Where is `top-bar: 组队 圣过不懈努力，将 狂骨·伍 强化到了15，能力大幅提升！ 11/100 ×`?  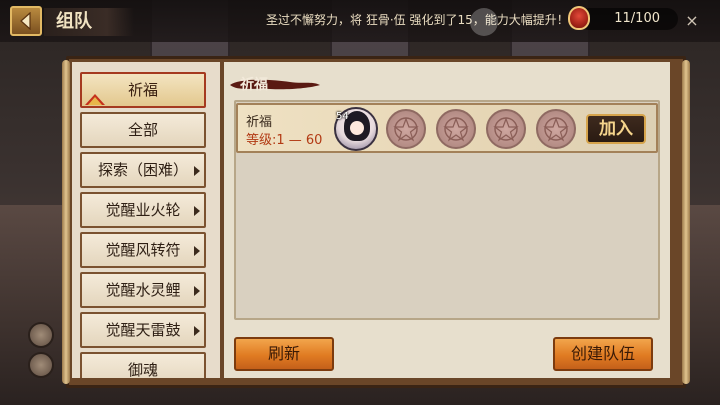
top-bar: 组队 圣过不懈努力，将 狂骨·伍 强化到了15，能力大幅提升！ 11/100 × is located at coordinates (360, 21).